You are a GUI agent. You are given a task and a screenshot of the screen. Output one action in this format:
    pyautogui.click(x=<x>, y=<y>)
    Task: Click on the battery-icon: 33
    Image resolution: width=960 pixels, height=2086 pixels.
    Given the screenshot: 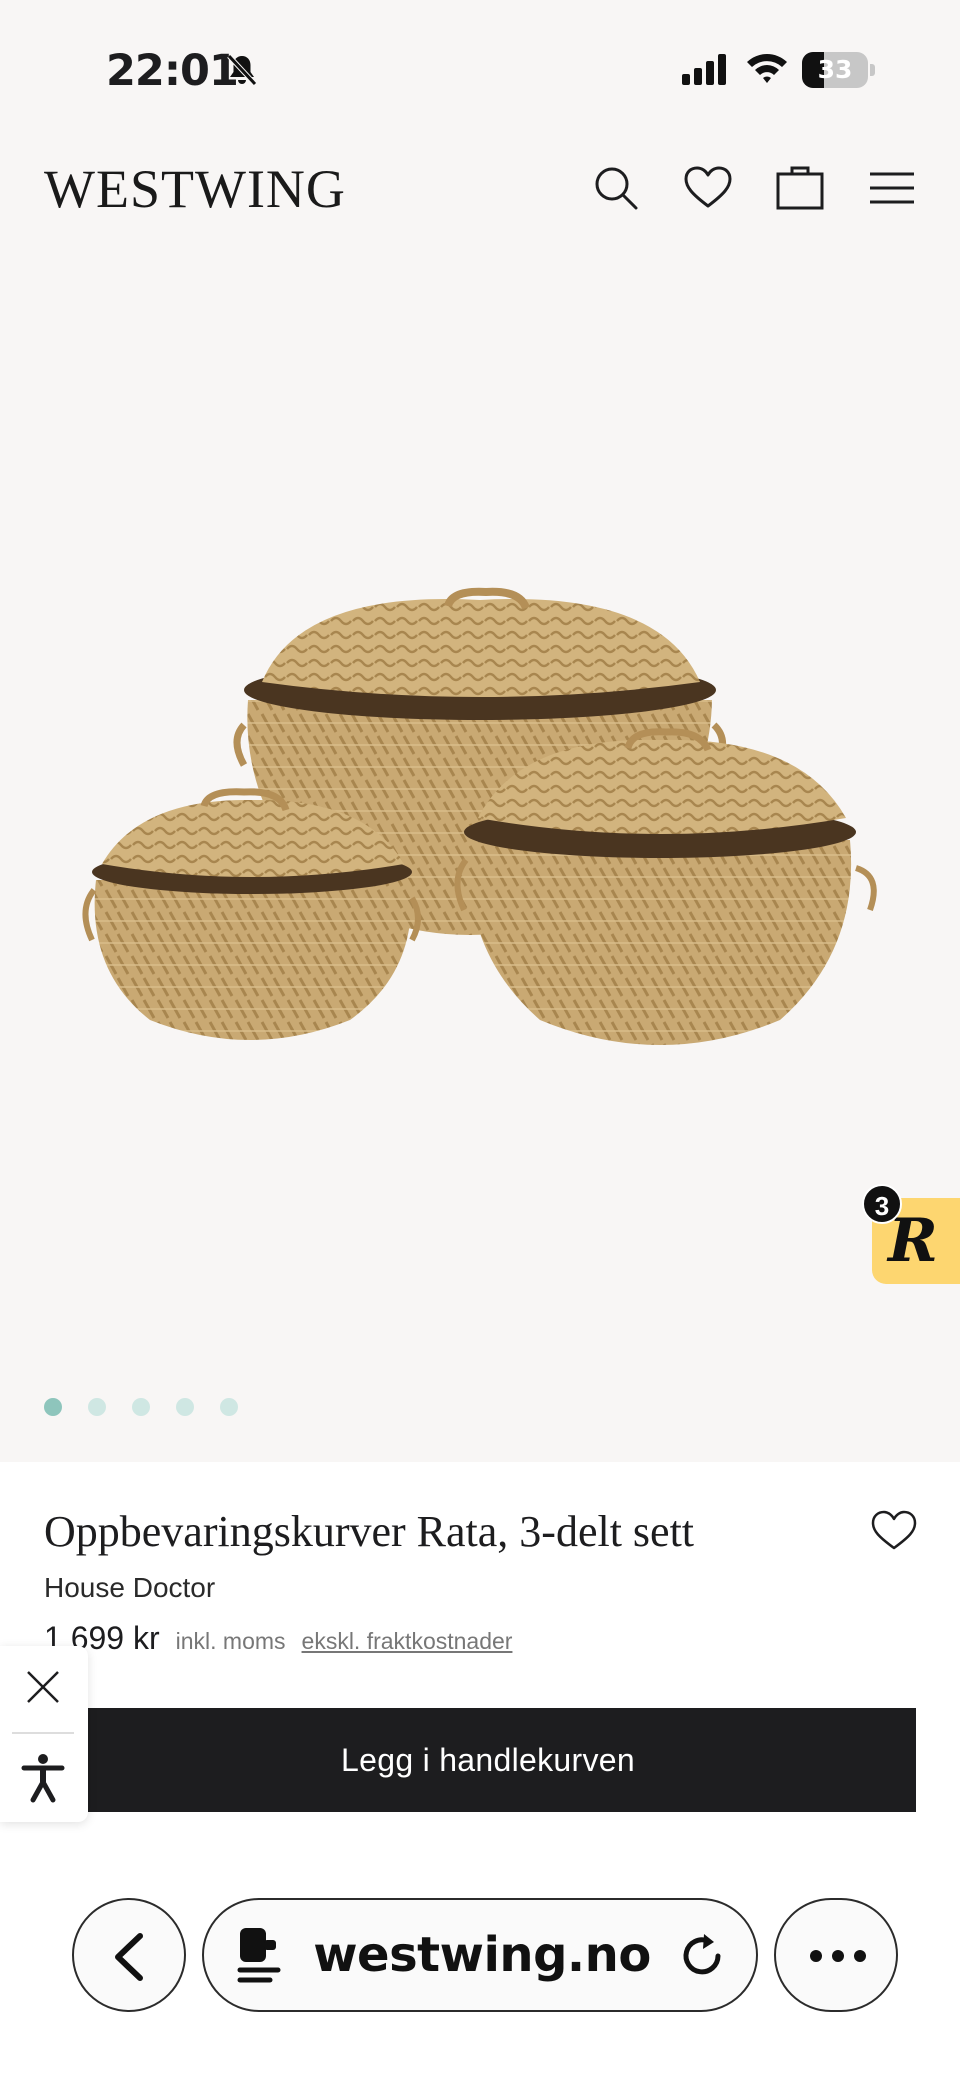 What is the action you would take?
    pyautogui.click(x=839, y=70)
    